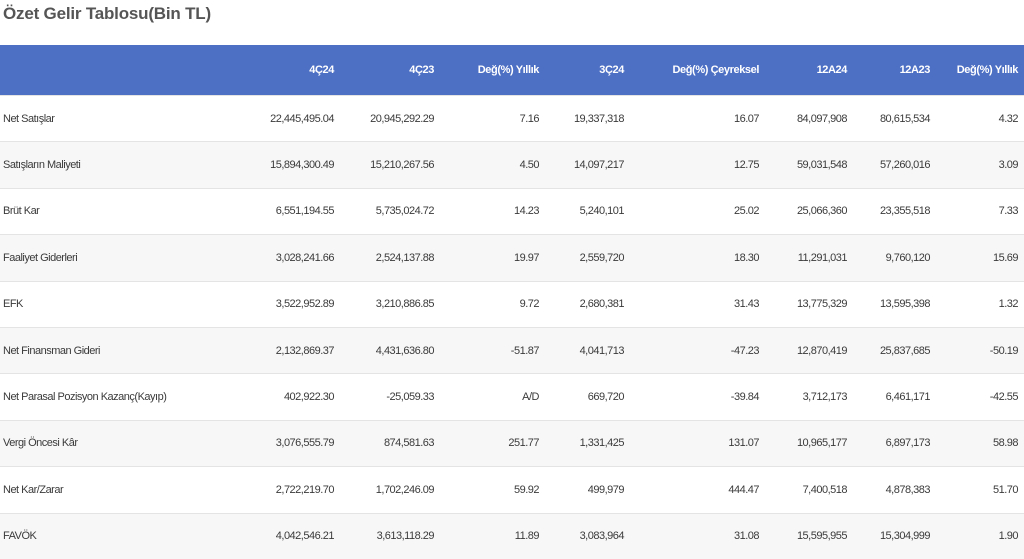  Describe the element at coordinates (492, 70) in the screenshot. I see `column-header-yoy-change: Değ(%) Yıllık` at that location.